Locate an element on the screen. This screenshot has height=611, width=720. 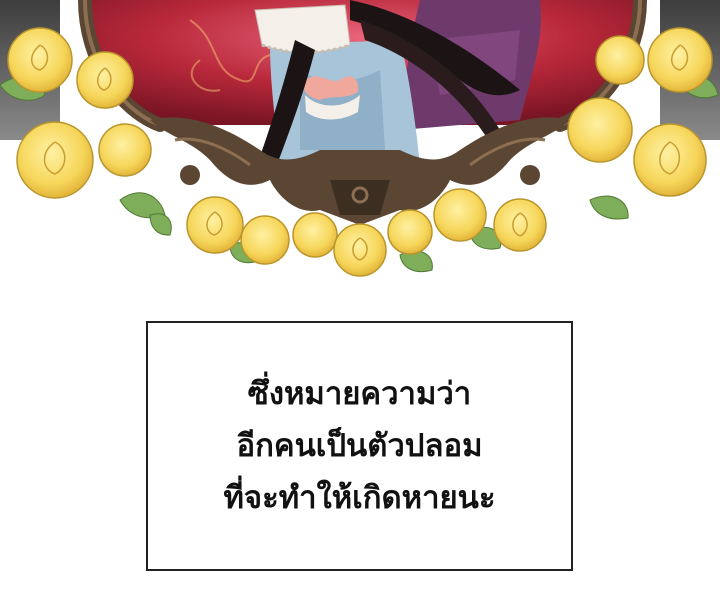
caption-line-1: ซึ่งหมายความว่า is located at coordinates (359, 394).